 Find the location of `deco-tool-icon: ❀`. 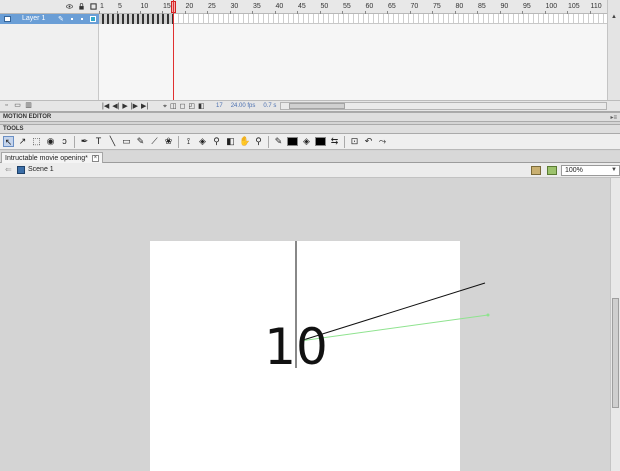

deco-tool-icon: ❀ is located at coordinates (168, 141).